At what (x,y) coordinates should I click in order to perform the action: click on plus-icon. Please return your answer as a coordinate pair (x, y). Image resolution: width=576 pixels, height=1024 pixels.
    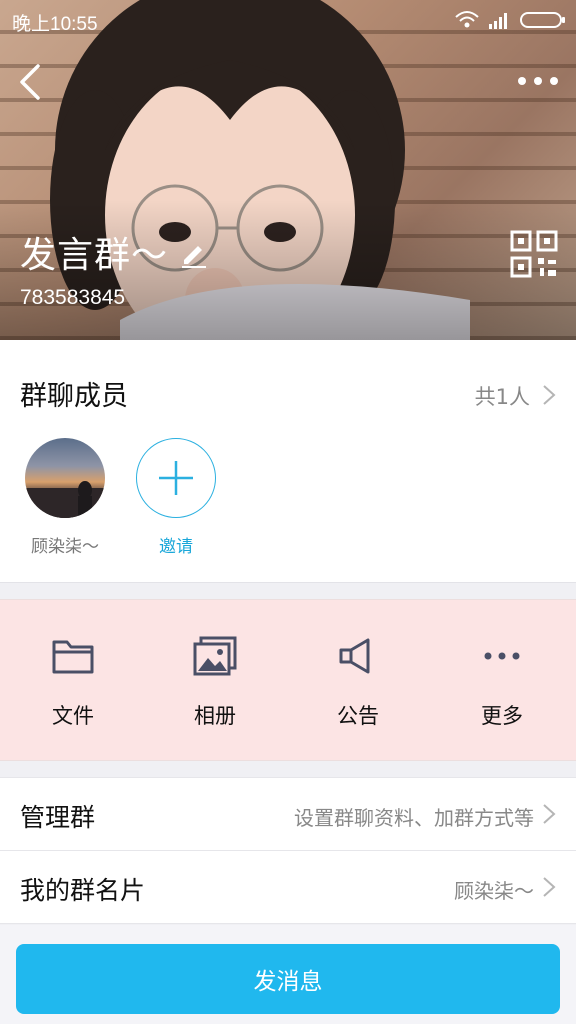
    Looking at the image, I should click on (176, 478).